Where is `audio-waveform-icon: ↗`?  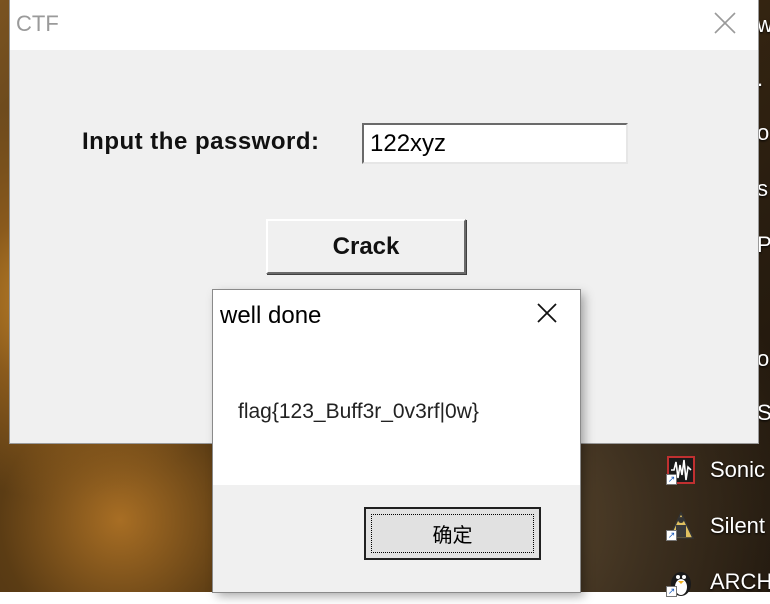 audio-waveform-icon: ↗ is located at coordinates (681, 470).